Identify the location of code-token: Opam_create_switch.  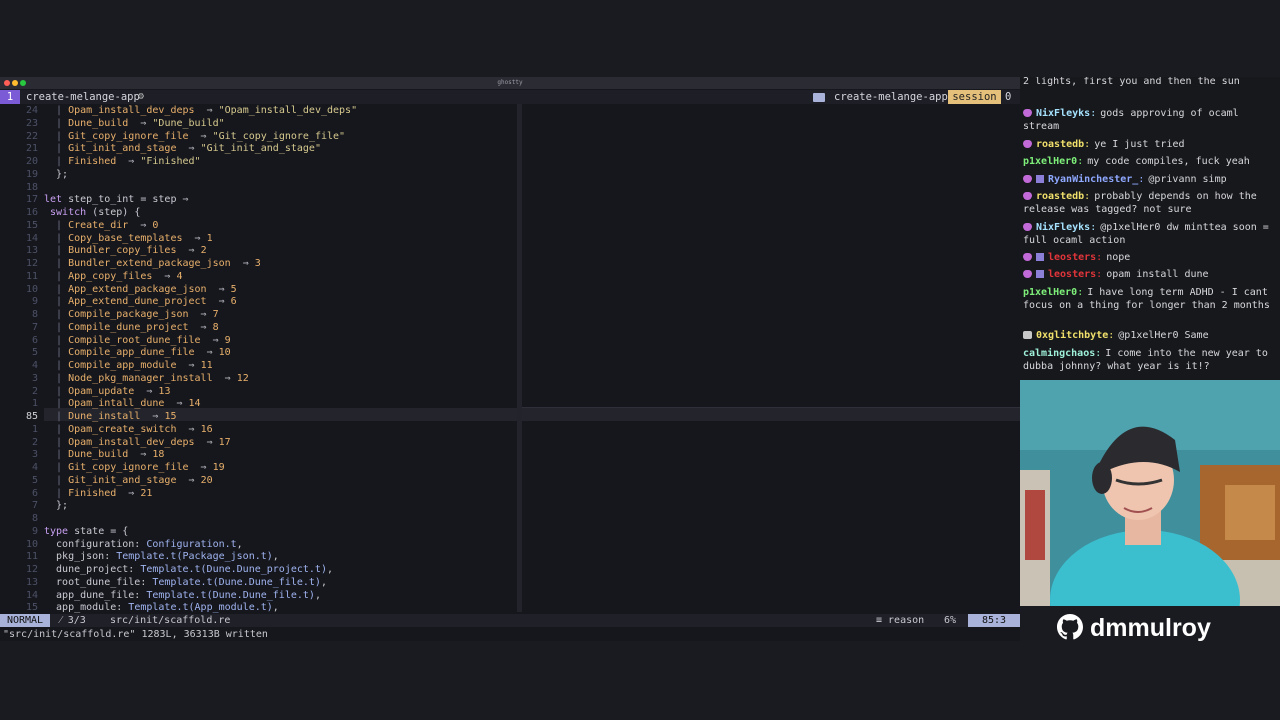
(122, 429).